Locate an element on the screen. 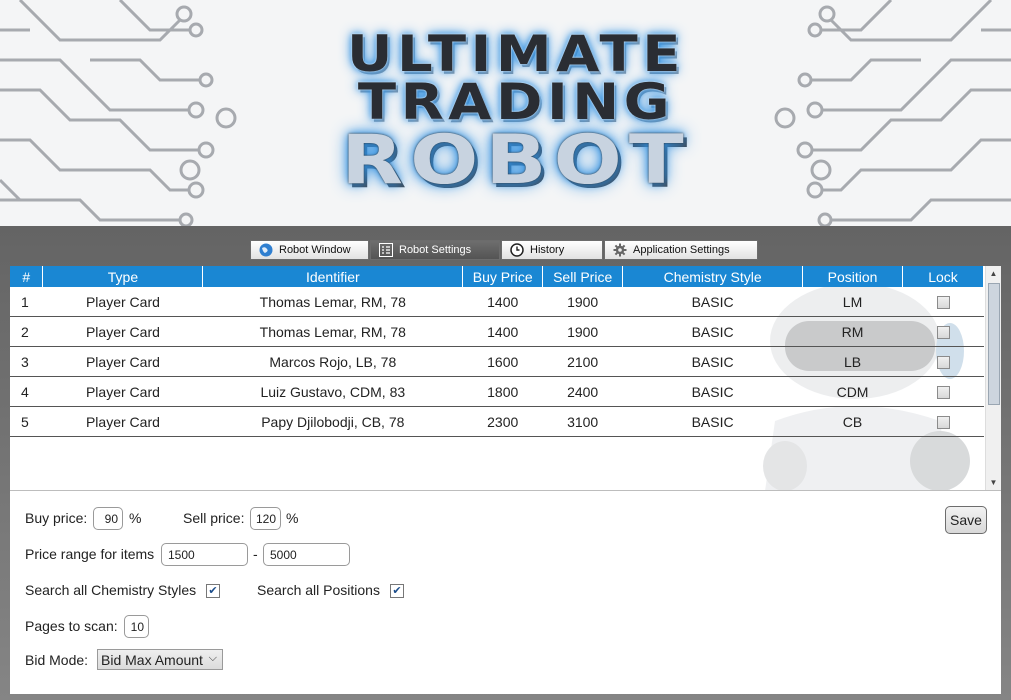 This screenshot has height=700, width=1011. buy-price-input: 90 is located at coordinates (108, 518).